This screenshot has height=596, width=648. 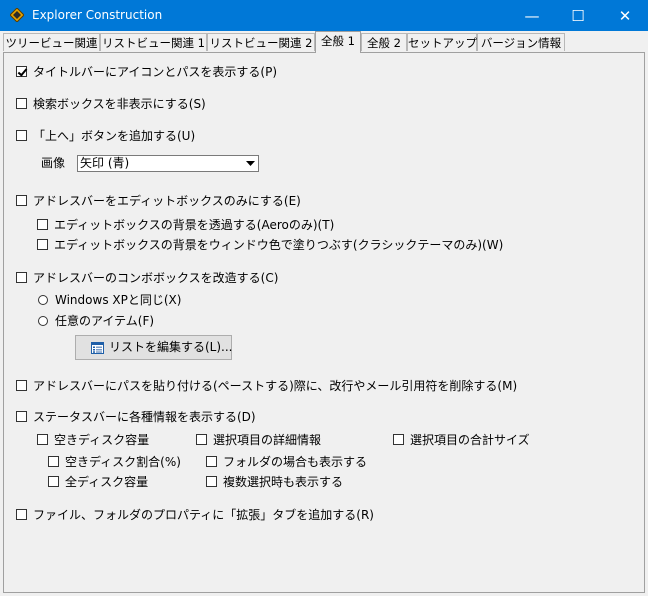 What do you see at coordinates (211, 461) in the screenshot?
I see `checkbox-show-folder` at bounding box center [211, 461].